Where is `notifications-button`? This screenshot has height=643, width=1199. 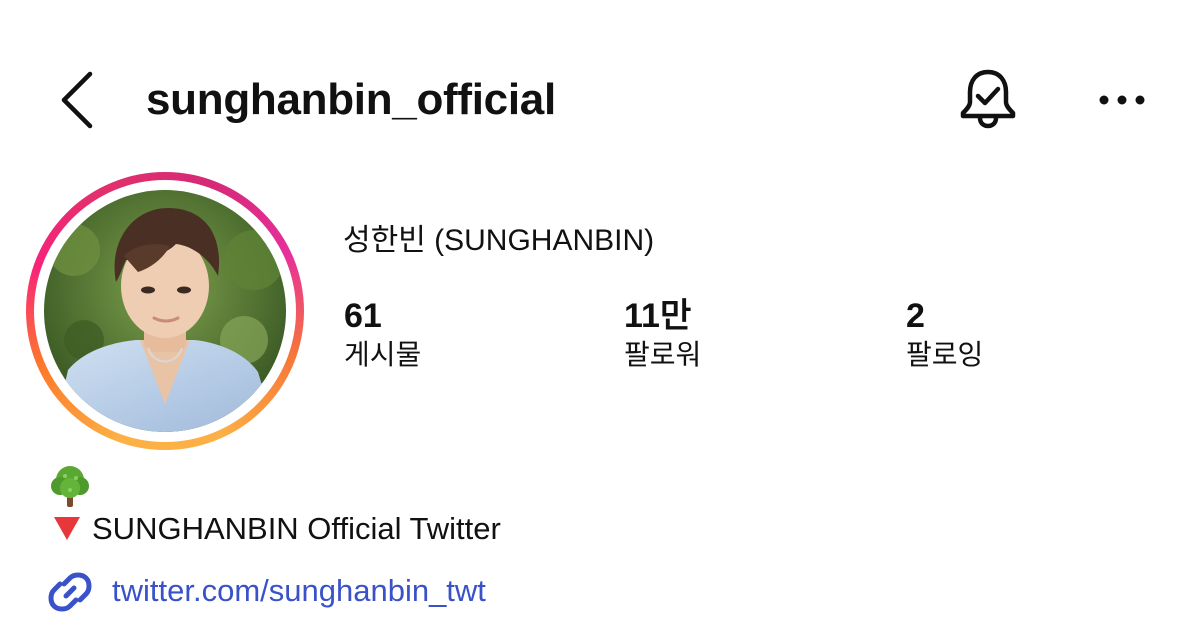
notifications-button is located at coordinates (988, 99).